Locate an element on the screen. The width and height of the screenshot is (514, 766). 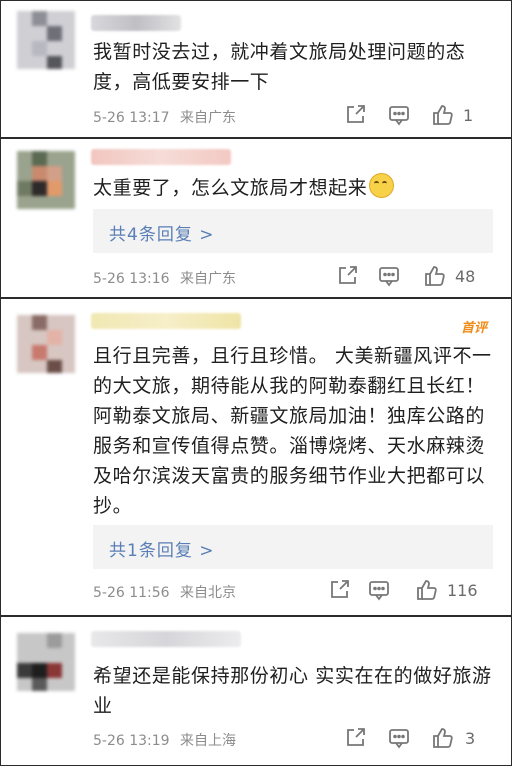
view-replies-link: 共4条回复 > is located at coordinates (161, 232).